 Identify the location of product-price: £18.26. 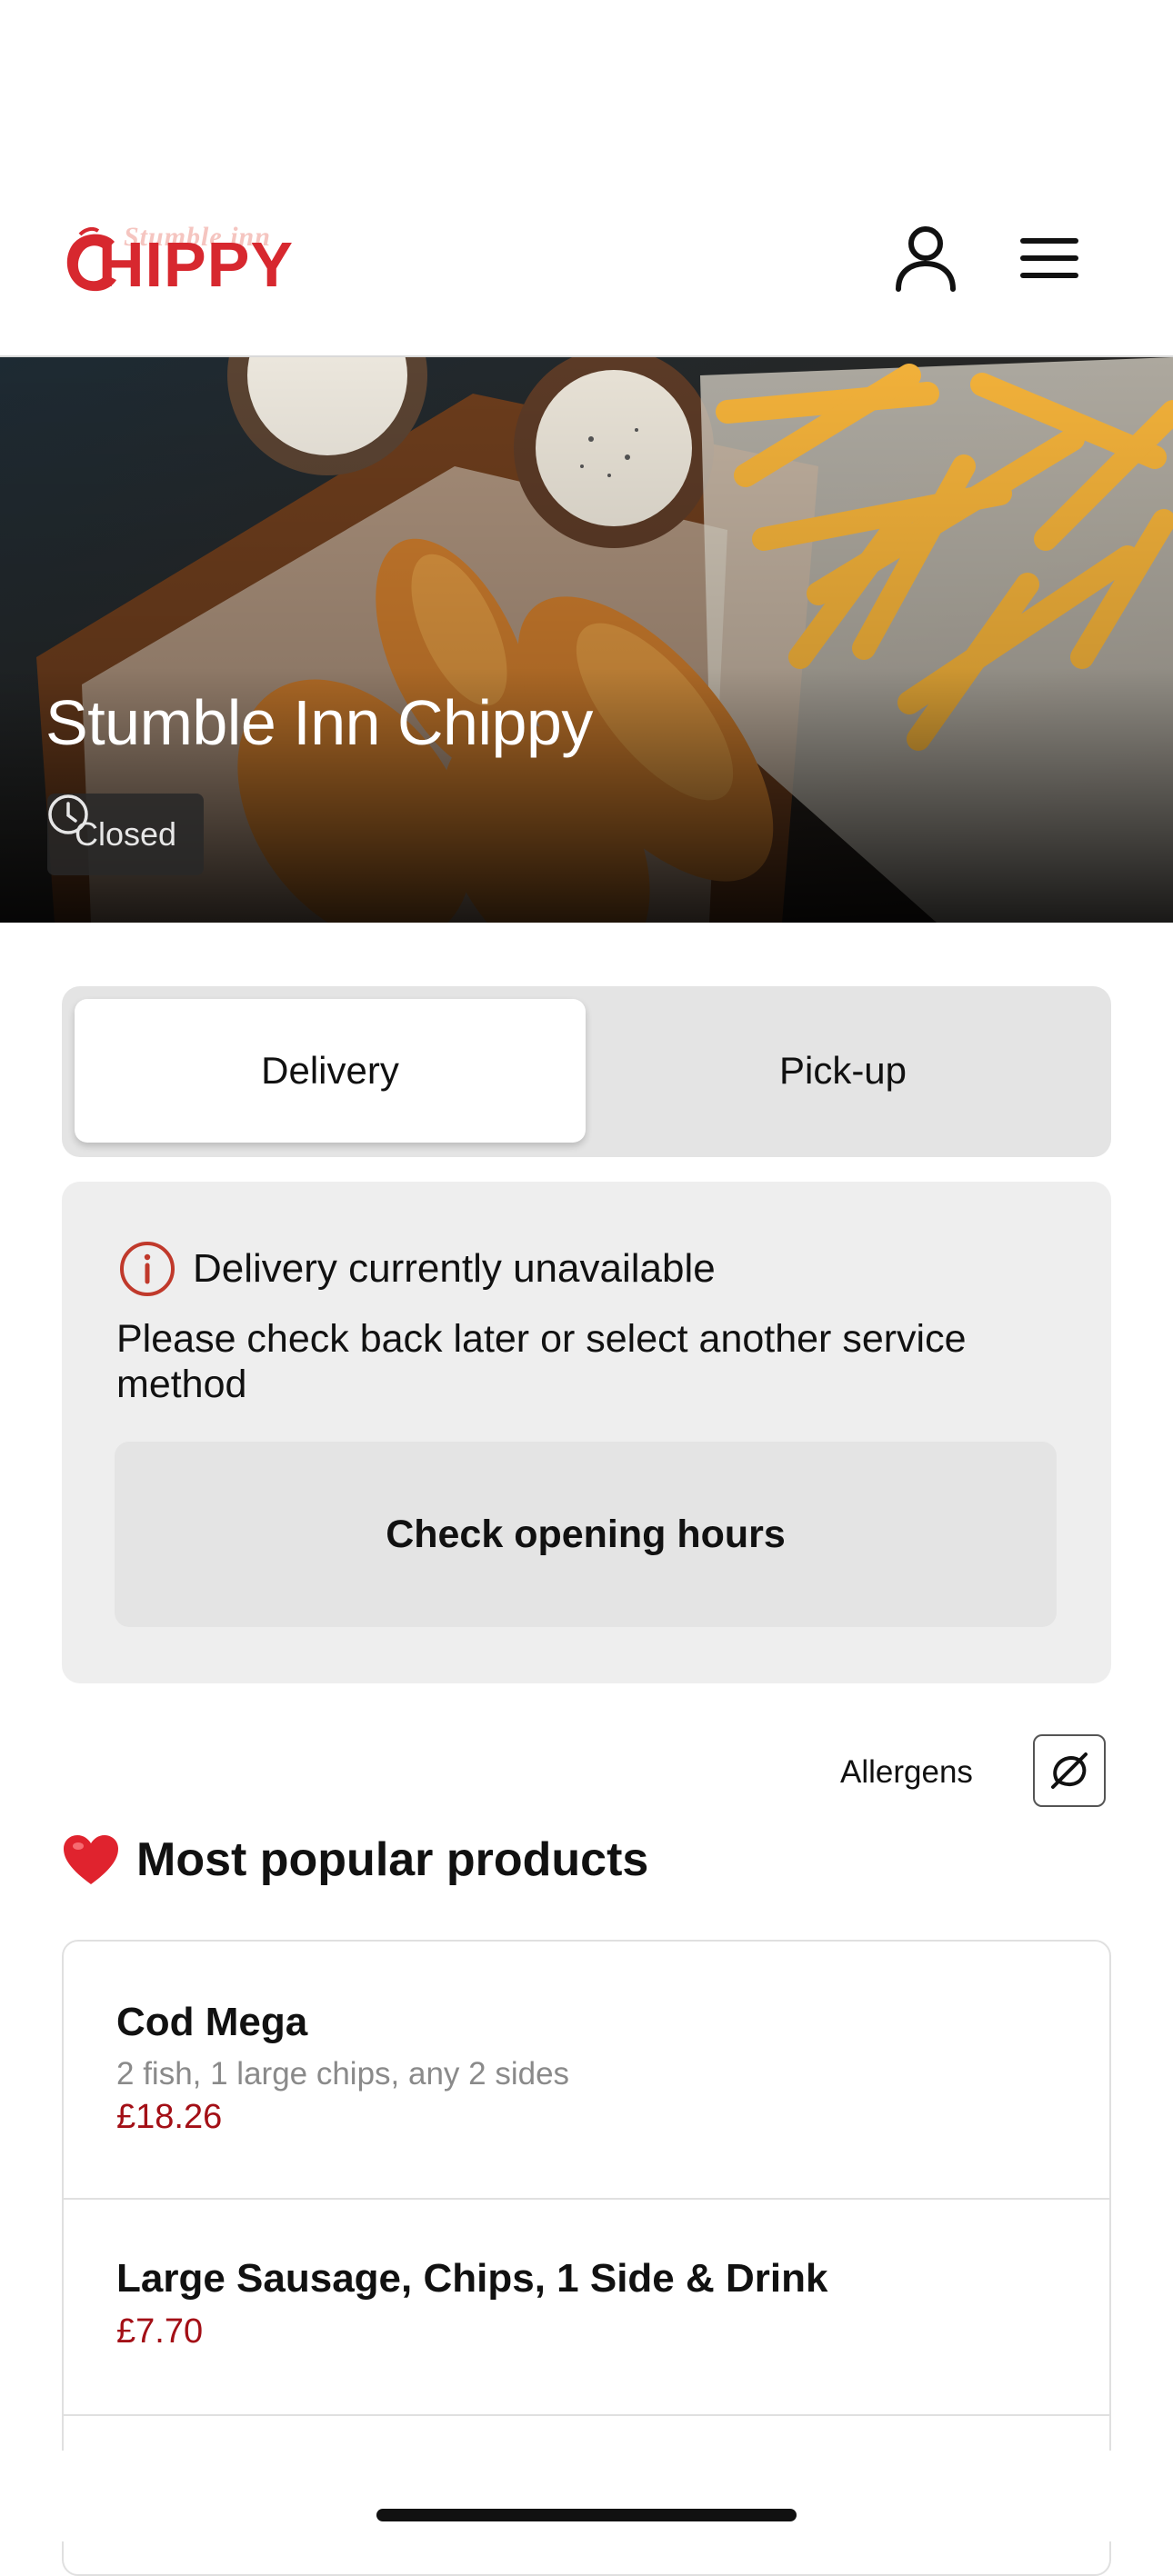
(169, 2117).